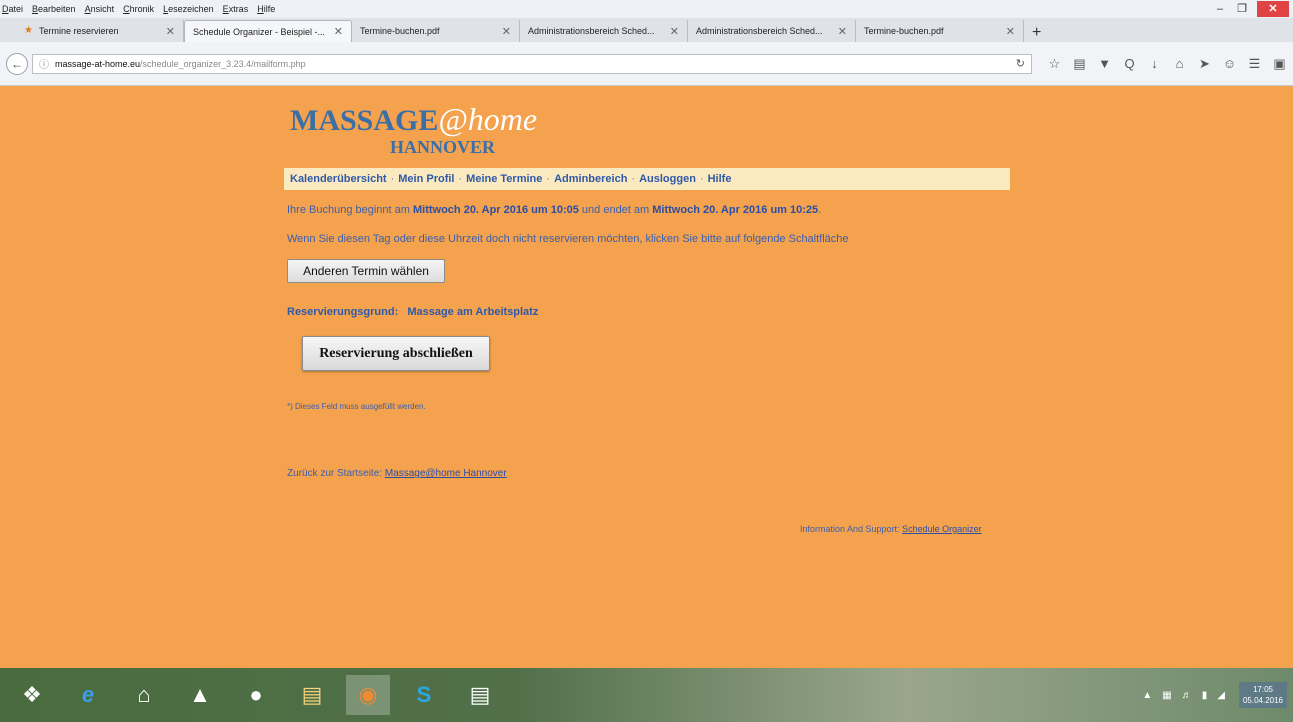 Image resolution: width=1293 pixels, height=722 pixels. Describe the element at coordinates (368, 695) in the screenshot. I see `firefox-icon: ◉` at that location.